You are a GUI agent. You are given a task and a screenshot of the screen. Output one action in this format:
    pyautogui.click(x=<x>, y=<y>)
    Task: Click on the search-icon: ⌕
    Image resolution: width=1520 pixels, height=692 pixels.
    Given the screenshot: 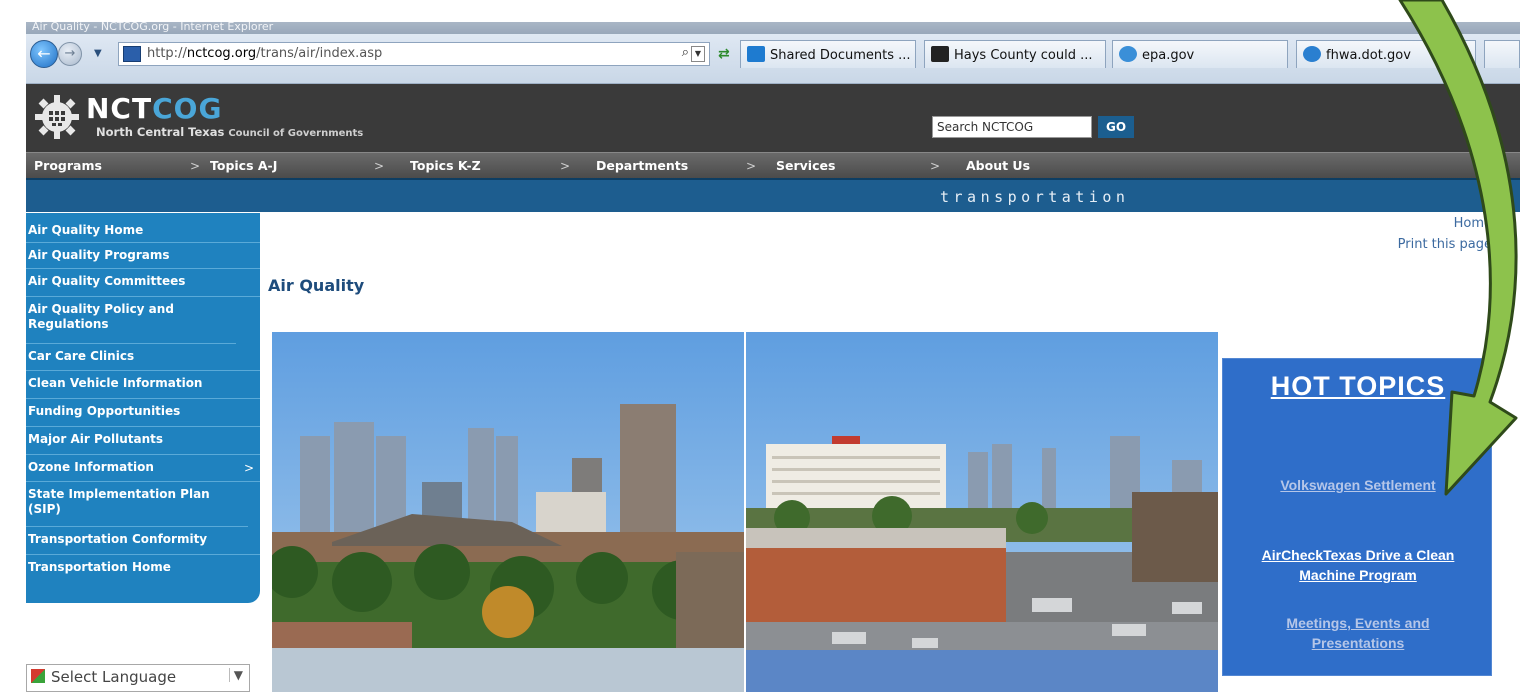 What is the action you would take?
    pyautogui.click(x=685, y=52)
    